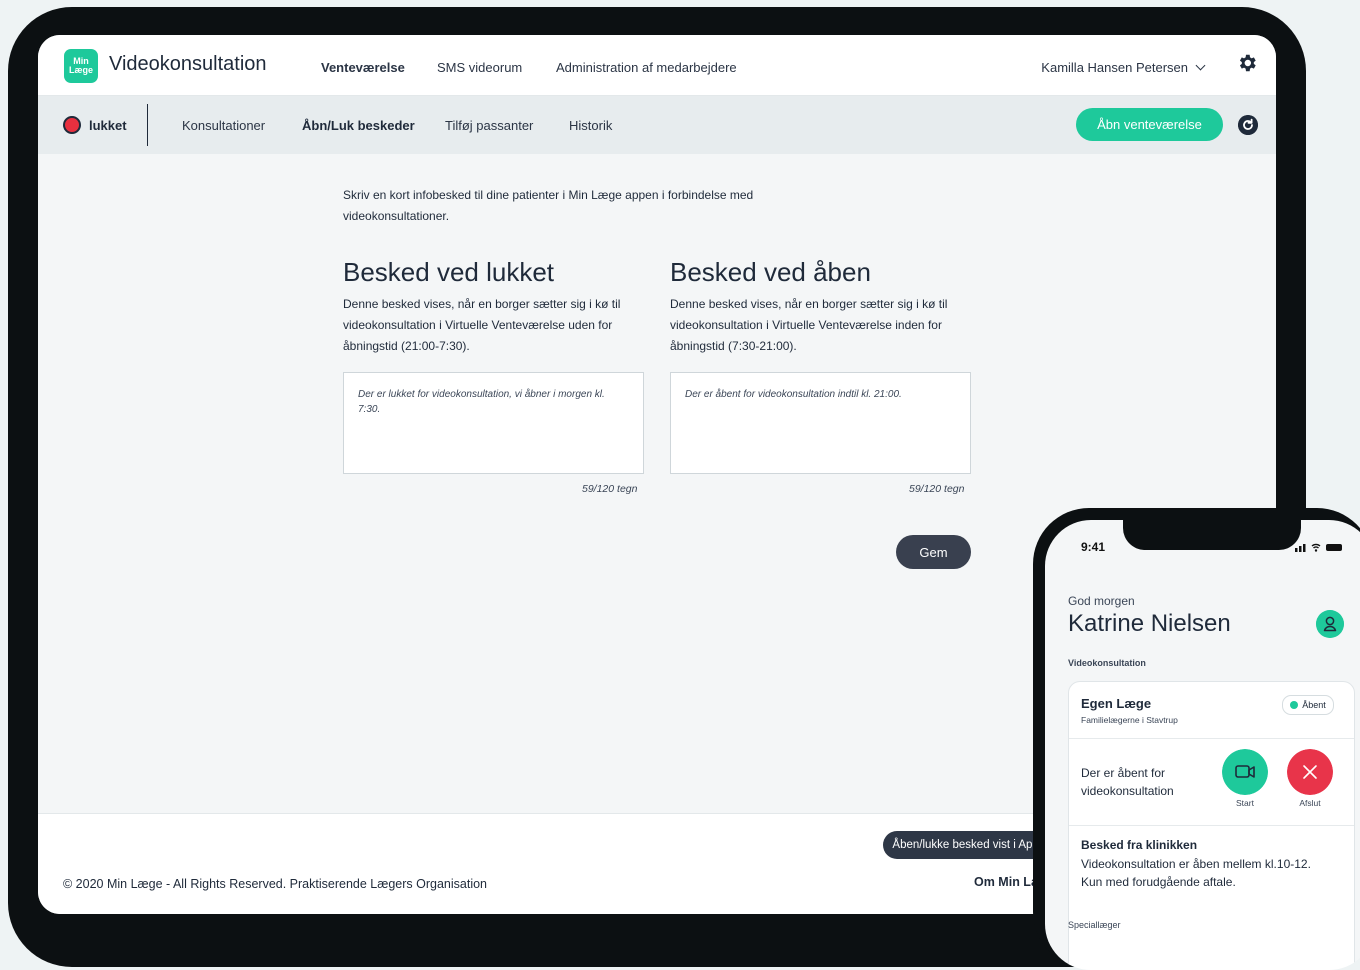 The width and height of the screenshot is (1360, 970). Describe the element at coordinates (1107, 663) in the screenshot. I see `phone-section-title: Videokonsultation` at that location.